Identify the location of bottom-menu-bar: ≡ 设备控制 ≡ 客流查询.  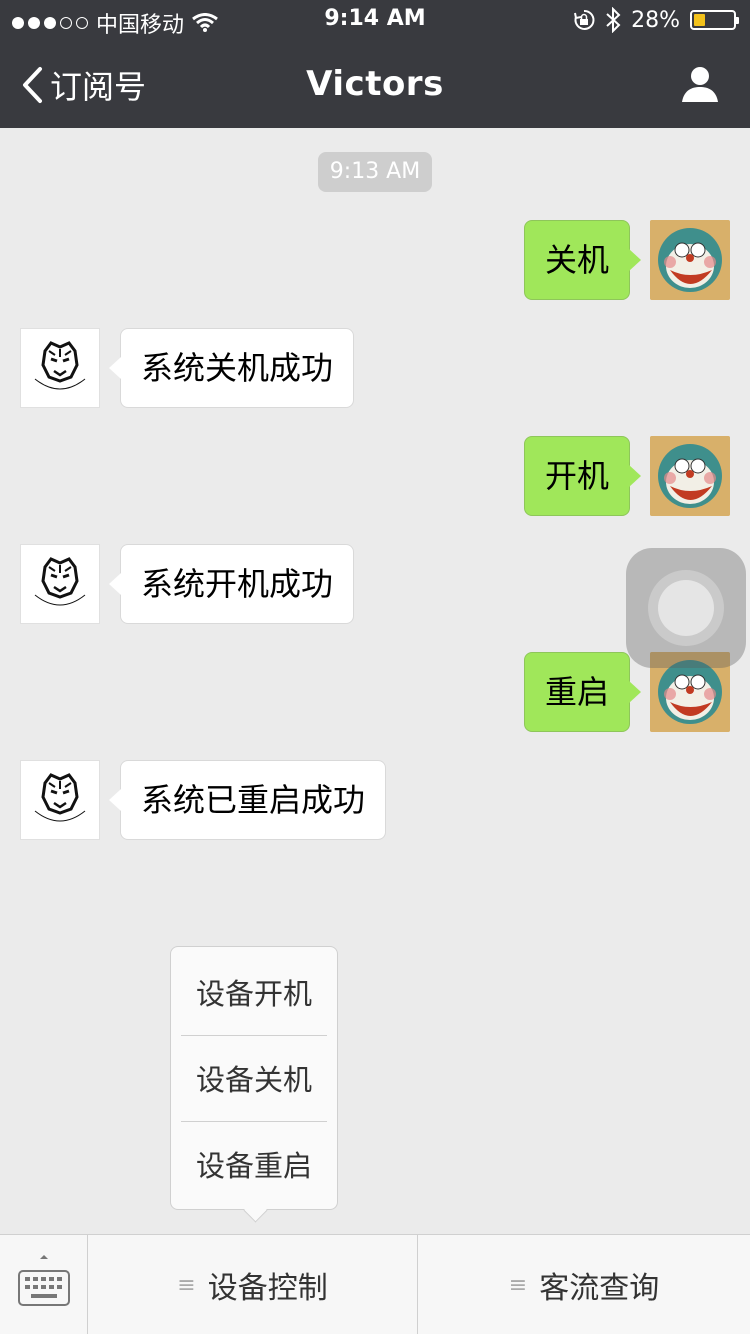
(375, 1284).